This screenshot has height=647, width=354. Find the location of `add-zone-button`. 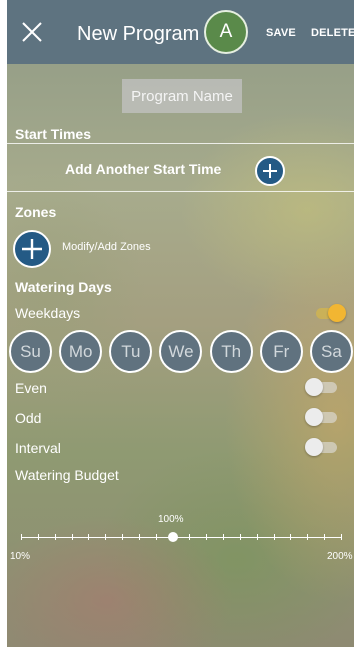

add-zone-button is located at coordinates (32, 249).